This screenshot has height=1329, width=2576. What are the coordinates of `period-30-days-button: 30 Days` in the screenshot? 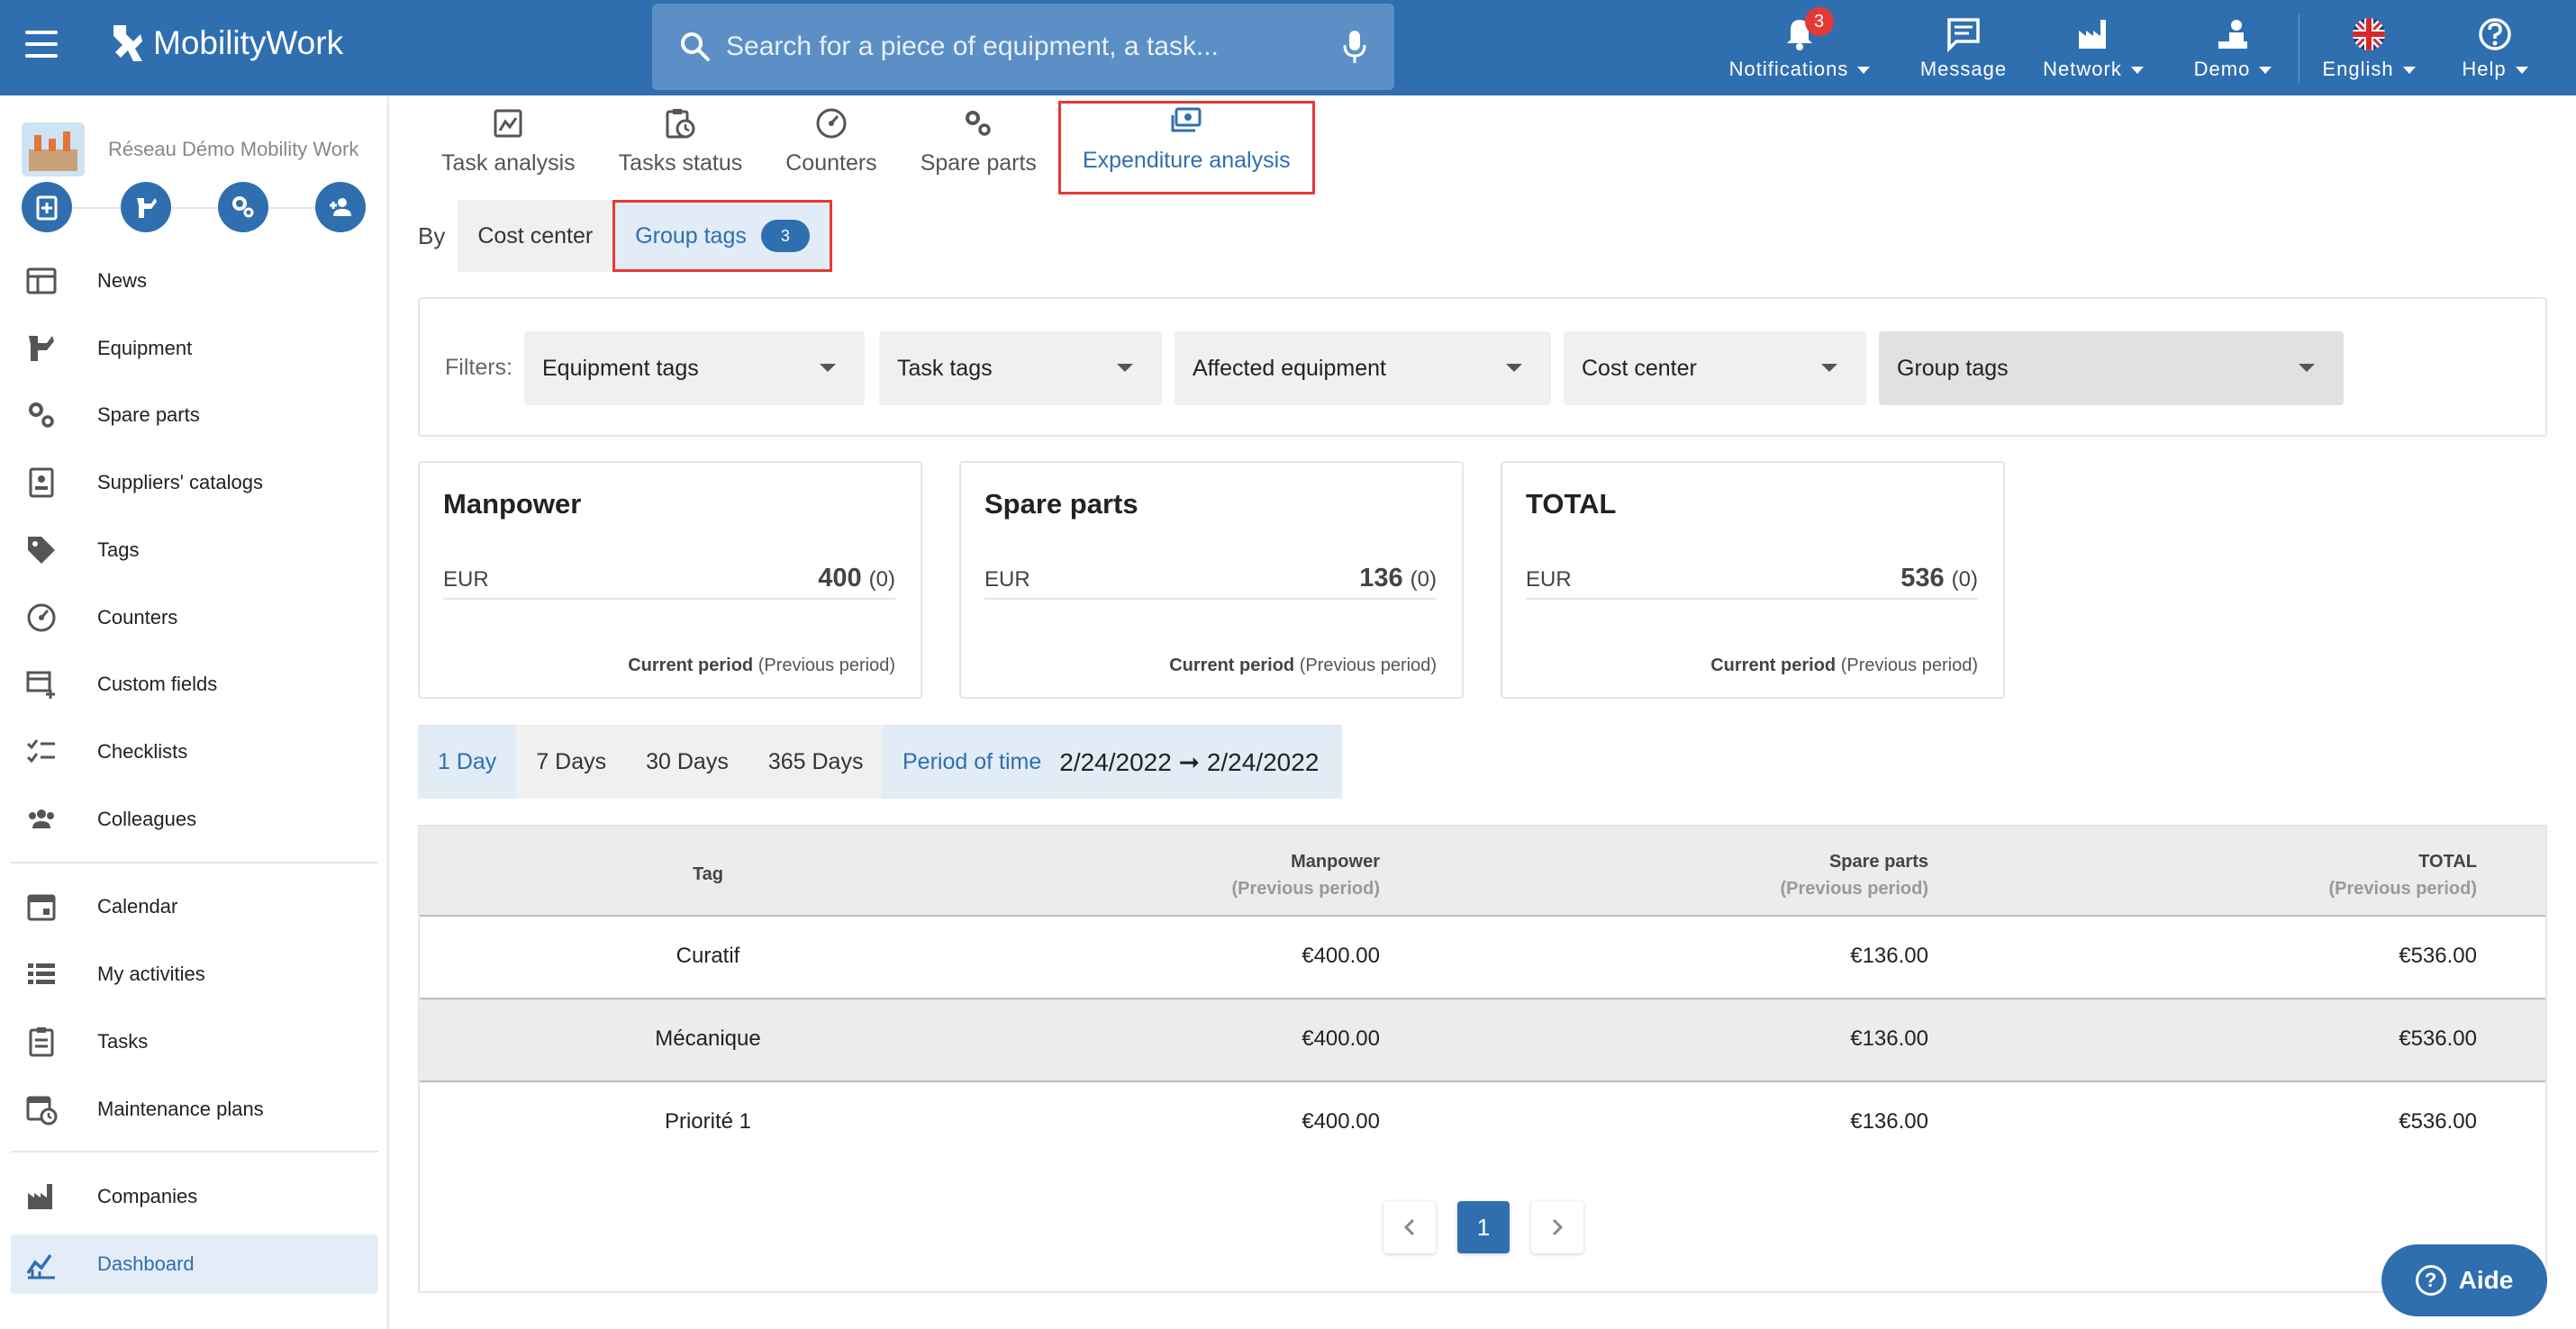 It's located at (687, 762).